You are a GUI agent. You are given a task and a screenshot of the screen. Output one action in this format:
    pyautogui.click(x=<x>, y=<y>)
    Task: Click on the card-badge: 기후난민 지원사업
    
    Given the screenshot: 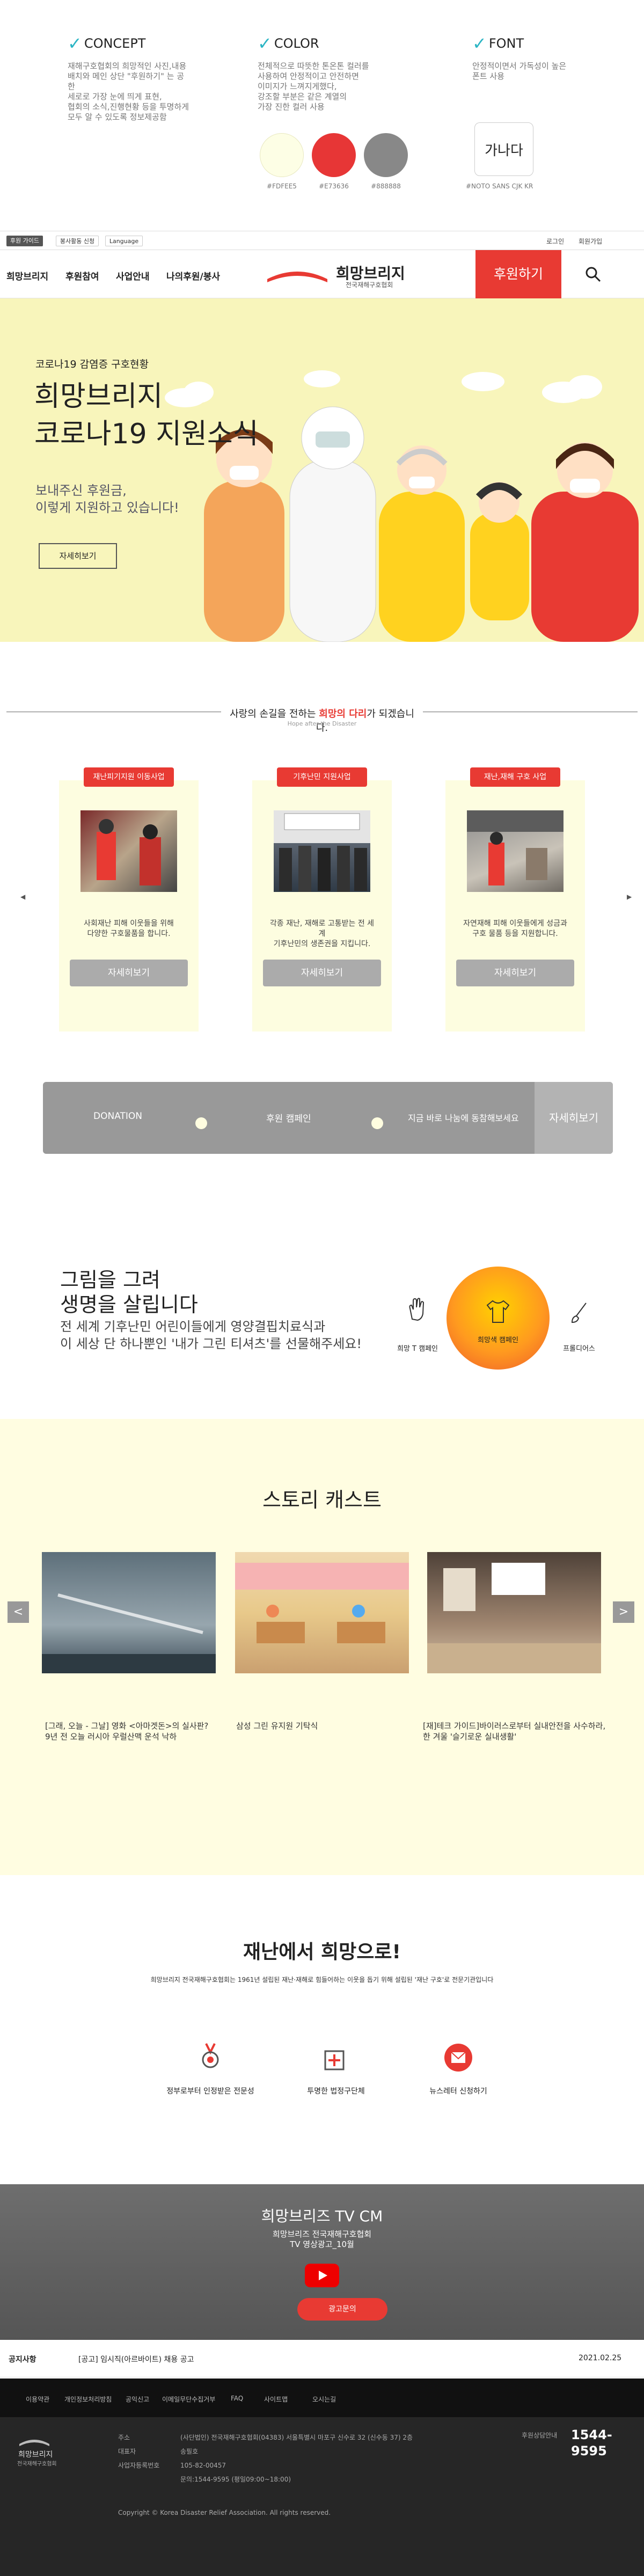 What is the action you would take?
    pyautogui.click(x=322, y=777)
    